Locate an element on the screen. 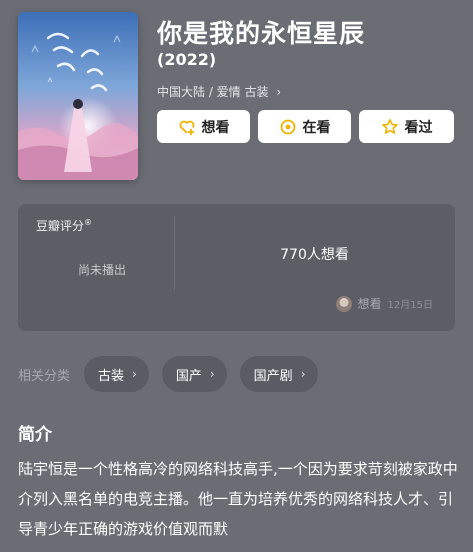  release-year: (2022) is located at coordinates (187, 59).